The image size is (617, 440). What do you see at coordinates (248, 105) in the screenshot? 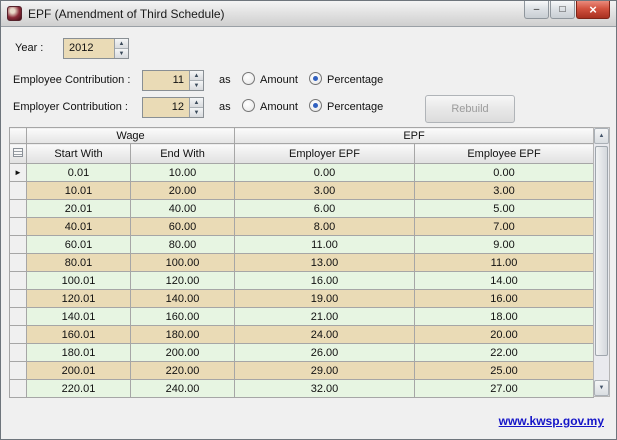
I see `employer-amount-radio` at bounding box center [248, 105].